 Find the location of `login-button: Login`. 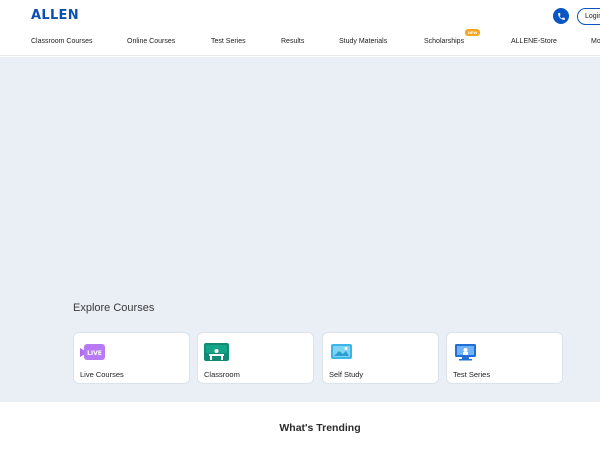

login-button: Login is located at coordinates (588, 16).